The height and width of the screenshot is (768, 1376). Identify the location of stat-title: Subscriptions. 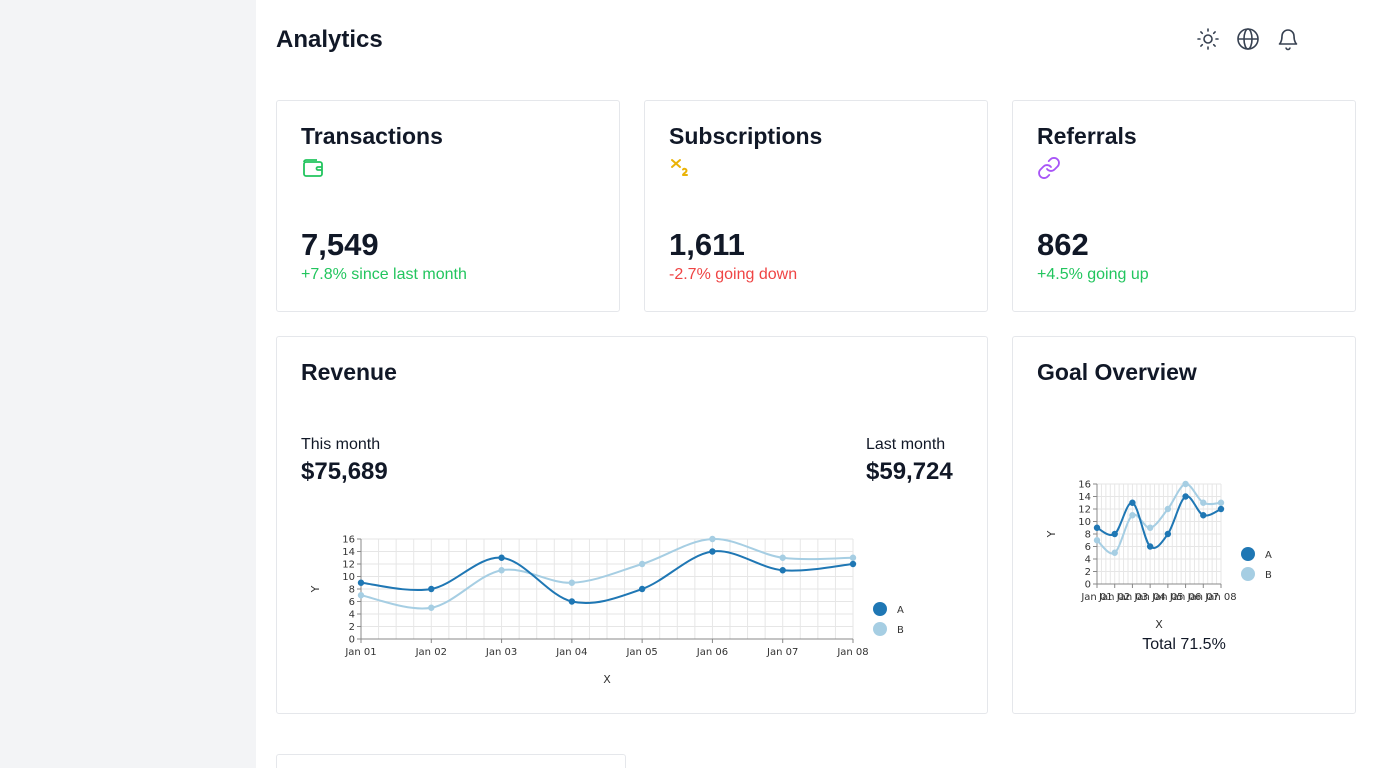
(746, 136).